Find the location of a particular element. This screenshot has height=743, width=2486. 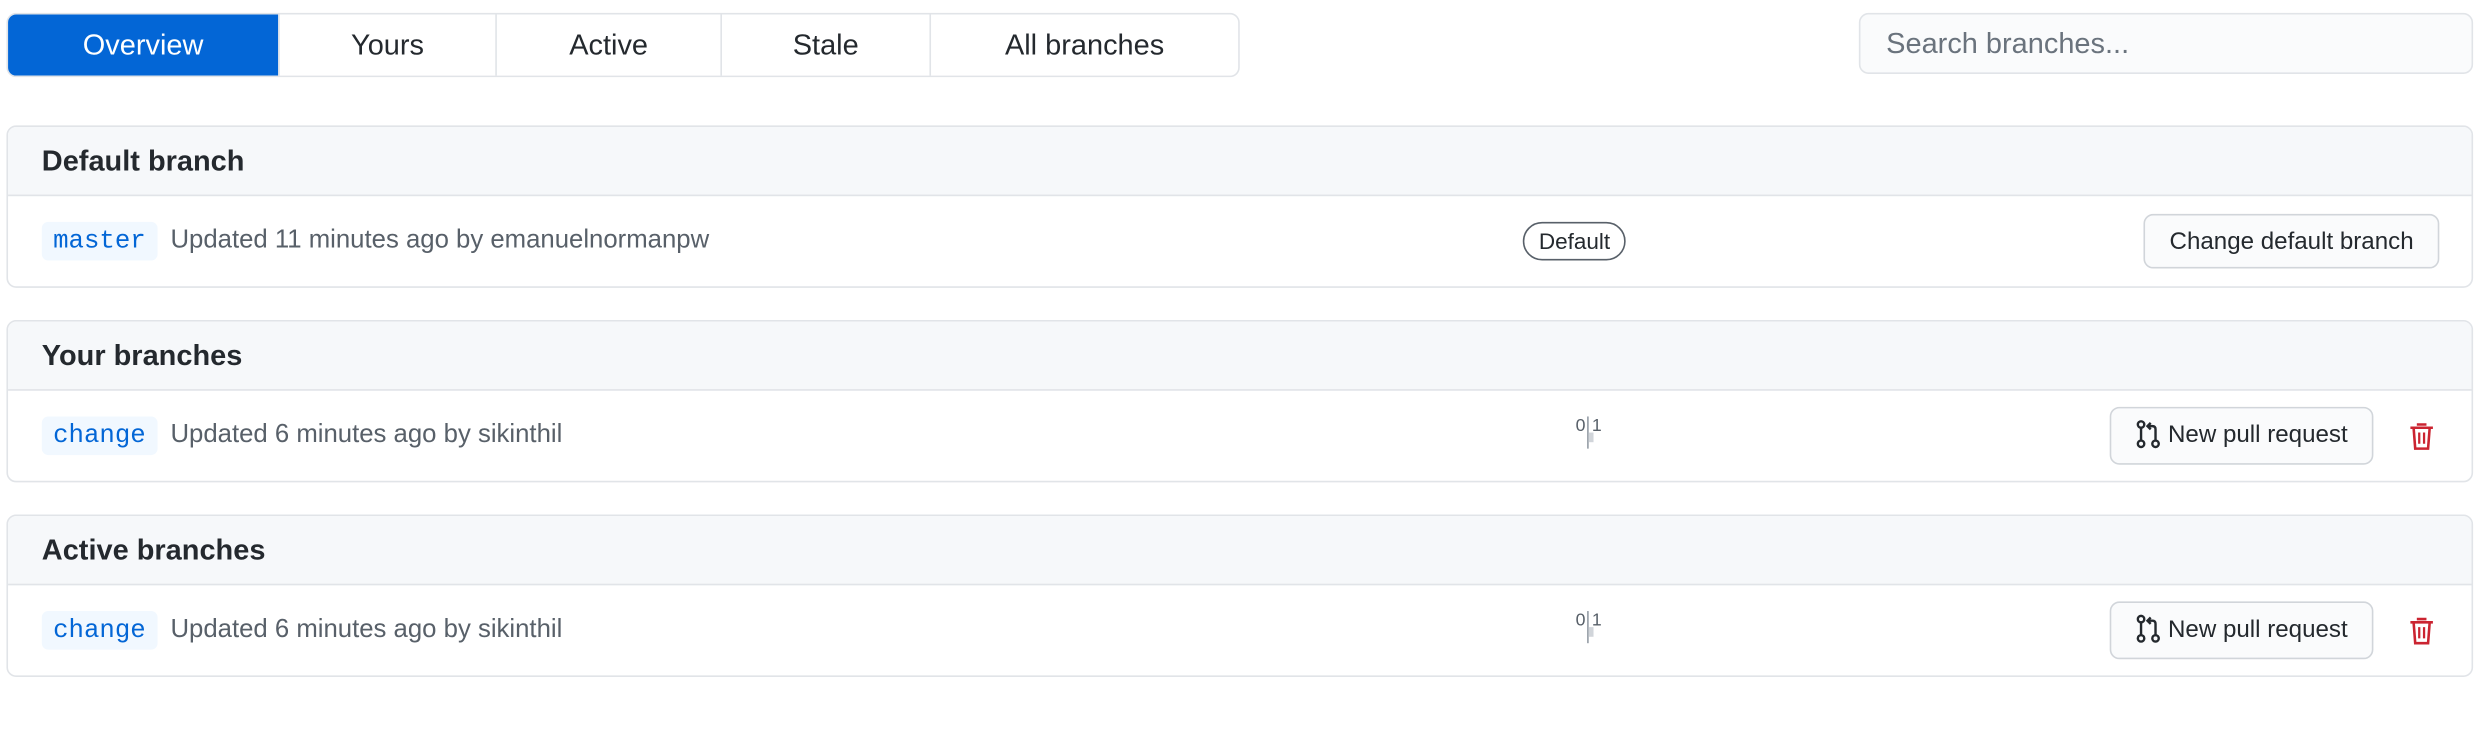

active-branches-heading: Active branches is located at coordinates (1240, 551).